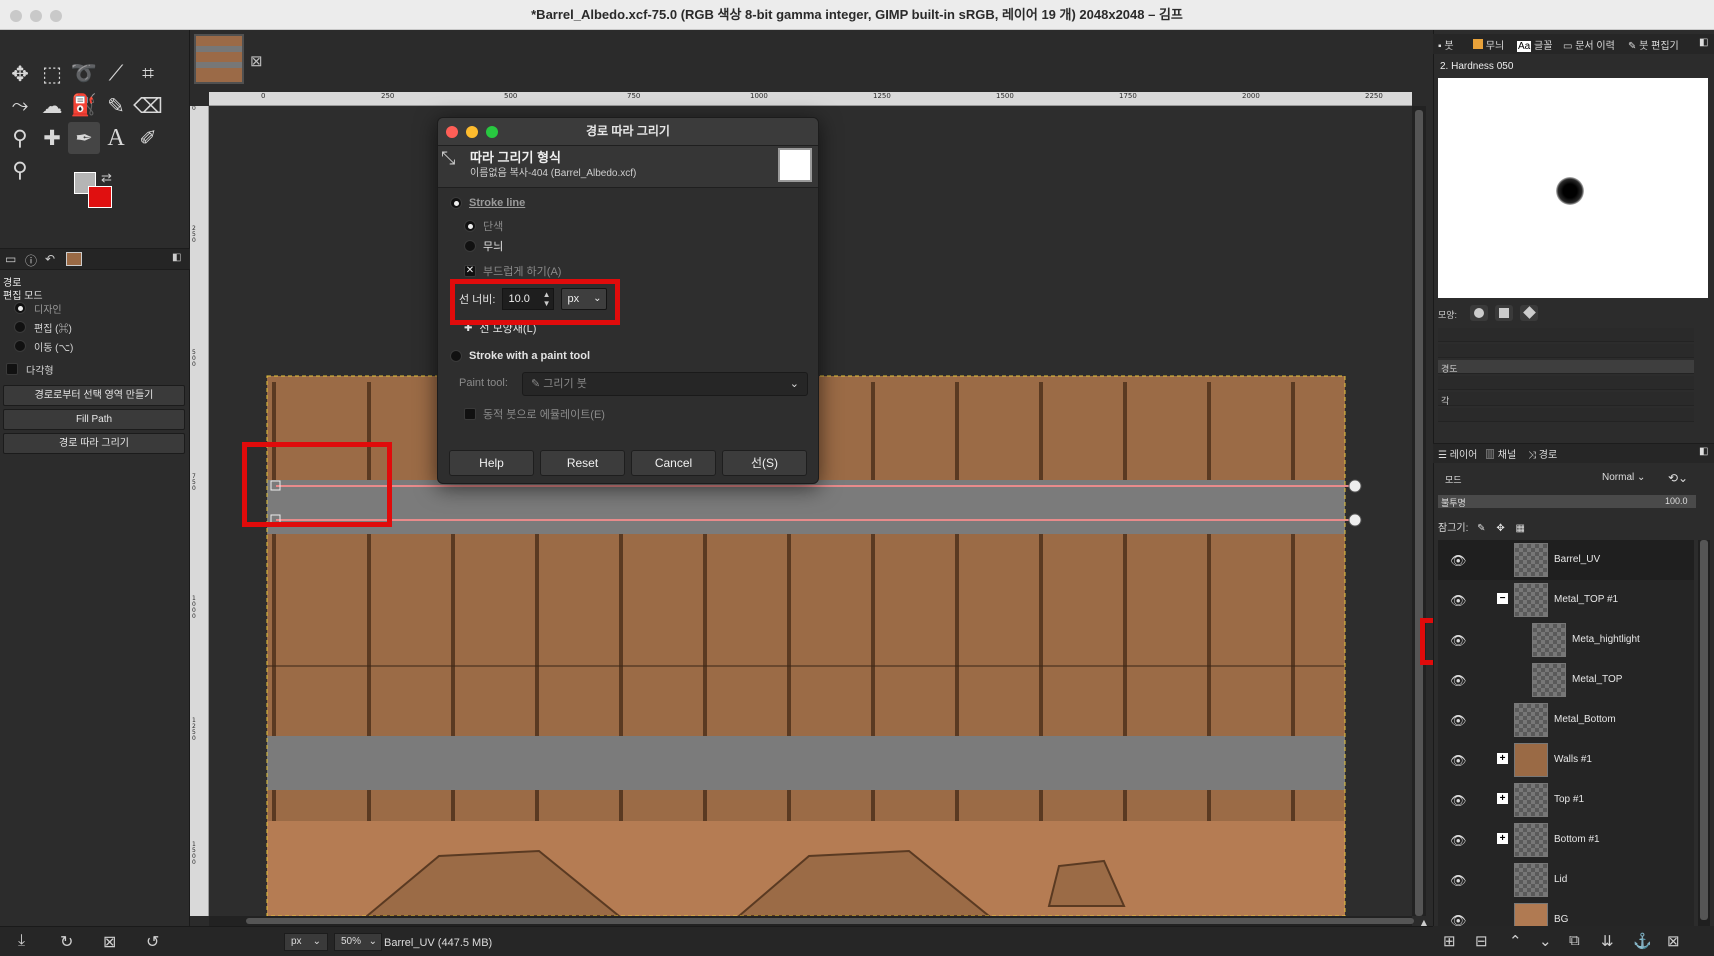 The image size is (1714, 956). I want to click on reset-options-icon: ↺, so click(152, 942).